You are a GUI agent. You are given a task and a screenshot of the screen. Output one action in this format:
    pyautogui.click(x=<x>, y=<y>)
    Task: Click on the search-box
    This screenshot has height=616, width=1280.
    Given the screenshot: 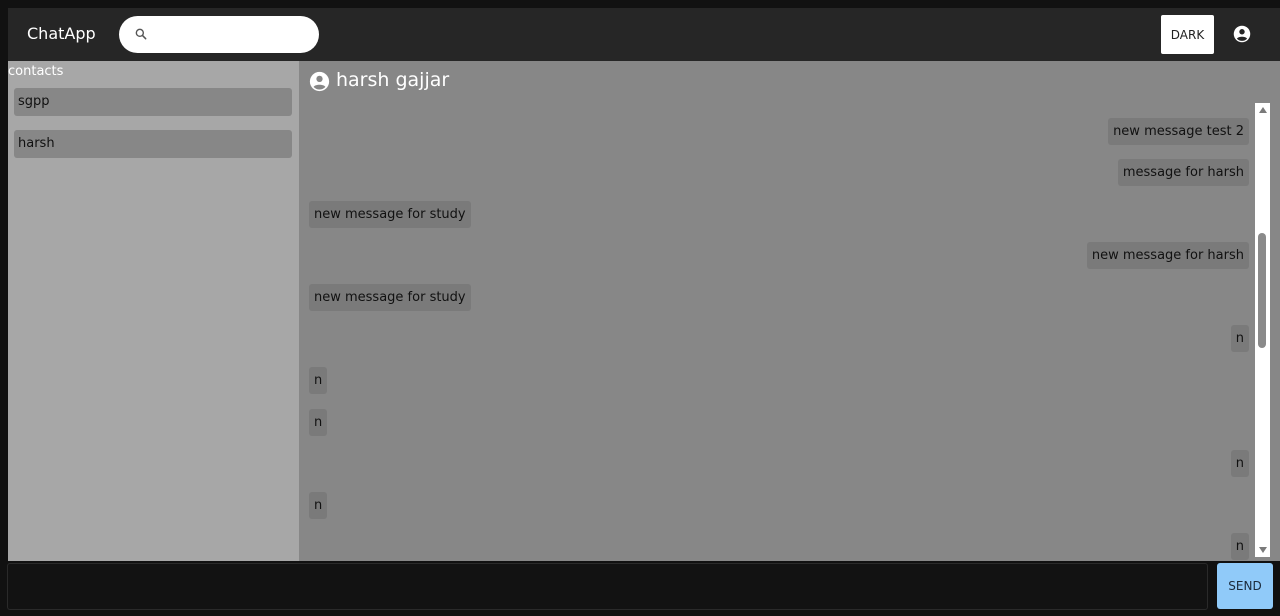 What is the action you would take?
    pyautogui.click(x=219, y=34)
    